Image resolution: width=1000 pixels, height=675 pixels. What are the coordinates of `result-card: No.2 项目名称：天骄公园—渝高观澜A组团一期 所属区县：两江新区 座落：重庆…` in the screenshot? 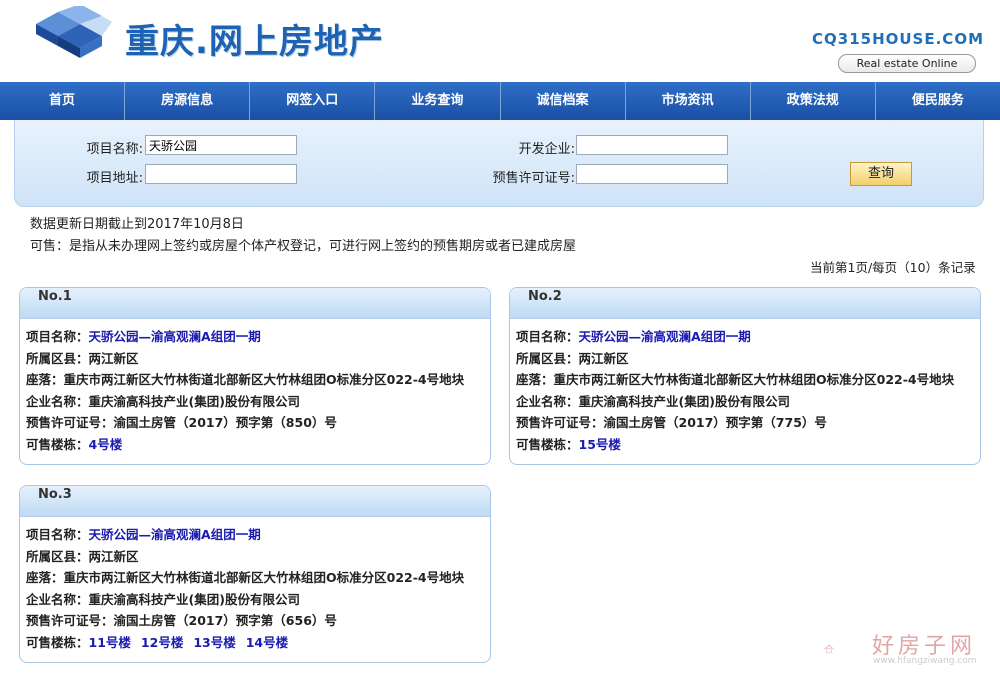 It's located at (745, 376).